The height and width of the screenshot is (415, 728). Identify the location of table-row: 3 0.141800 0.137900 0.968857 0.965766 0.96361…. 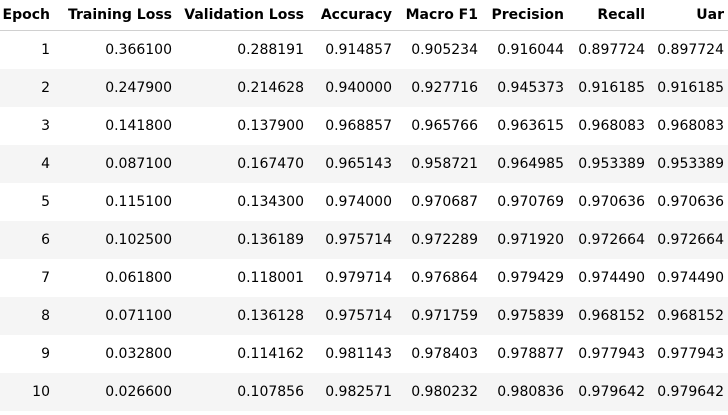
(364, 126).